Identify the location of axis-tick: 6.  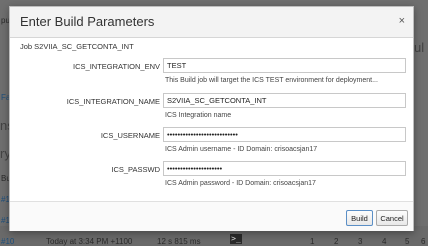
(423, 241).